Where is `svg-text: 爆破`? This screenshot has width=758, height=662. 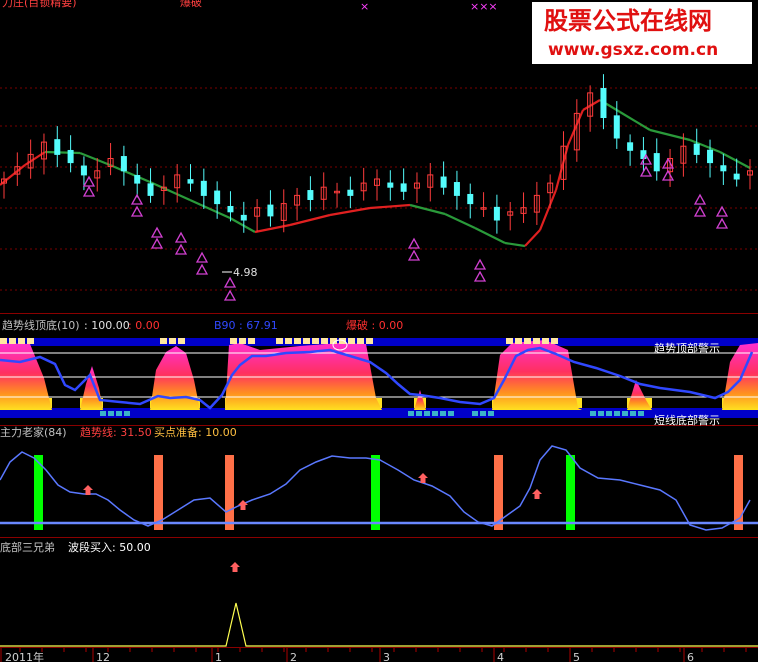
svg-text: 爆破 is located at coordinates (191, 4).